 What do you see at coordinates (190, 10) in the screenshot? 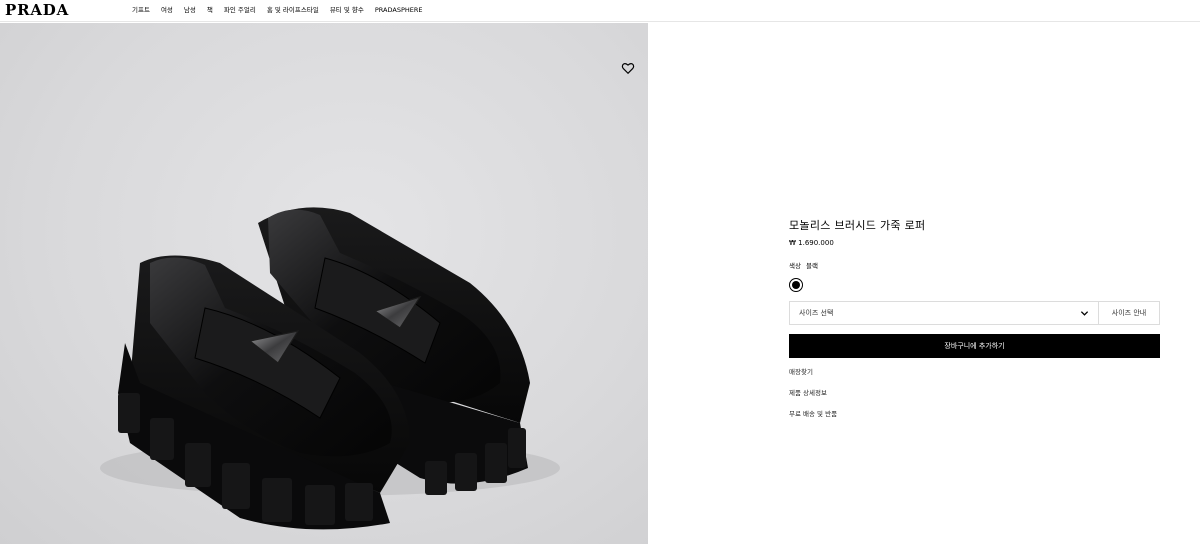
I see `nav-item-men: 남성` at bounding box center [190, 10].